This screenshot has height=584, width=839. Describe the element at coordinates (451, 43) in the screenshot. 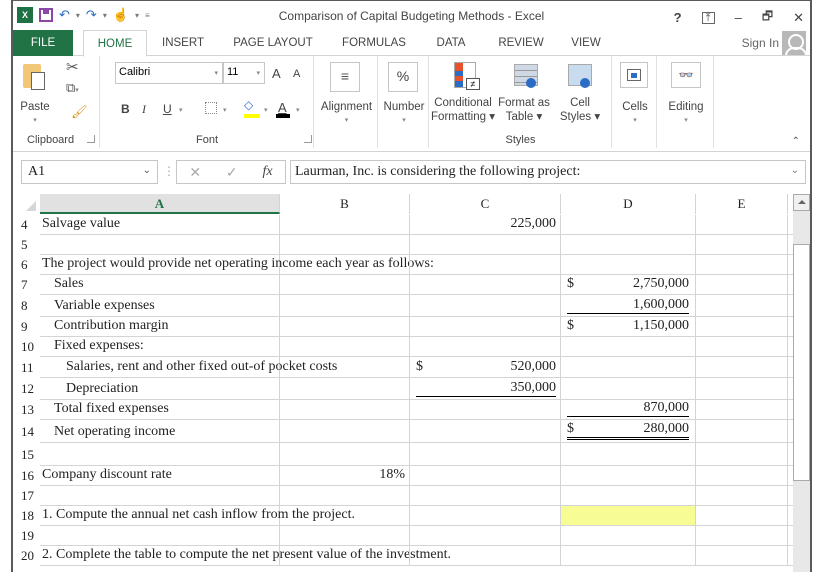

I see `tab-data: DATA` at that location.